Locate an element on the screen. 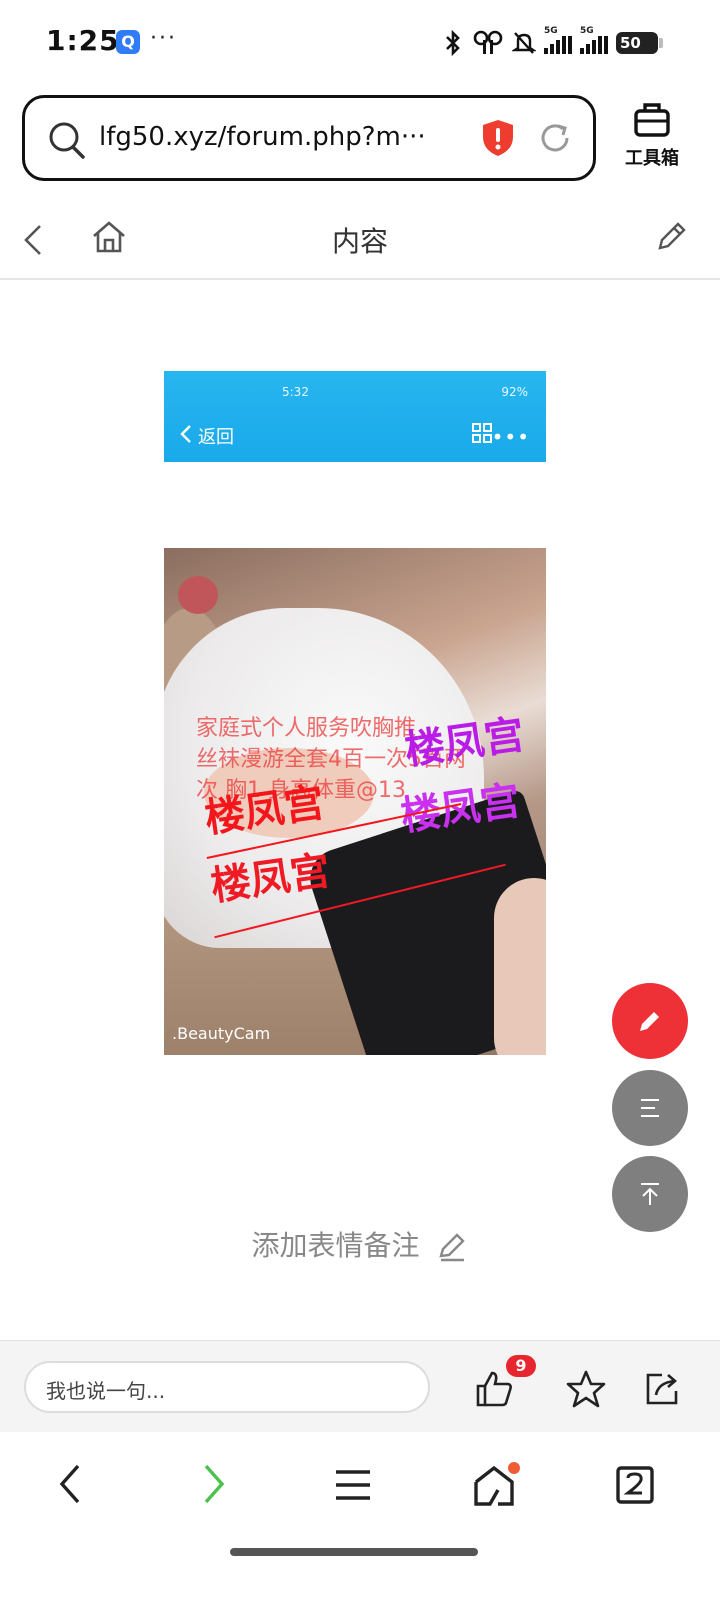  gesture-bar is located at coordinates (354, 1552).